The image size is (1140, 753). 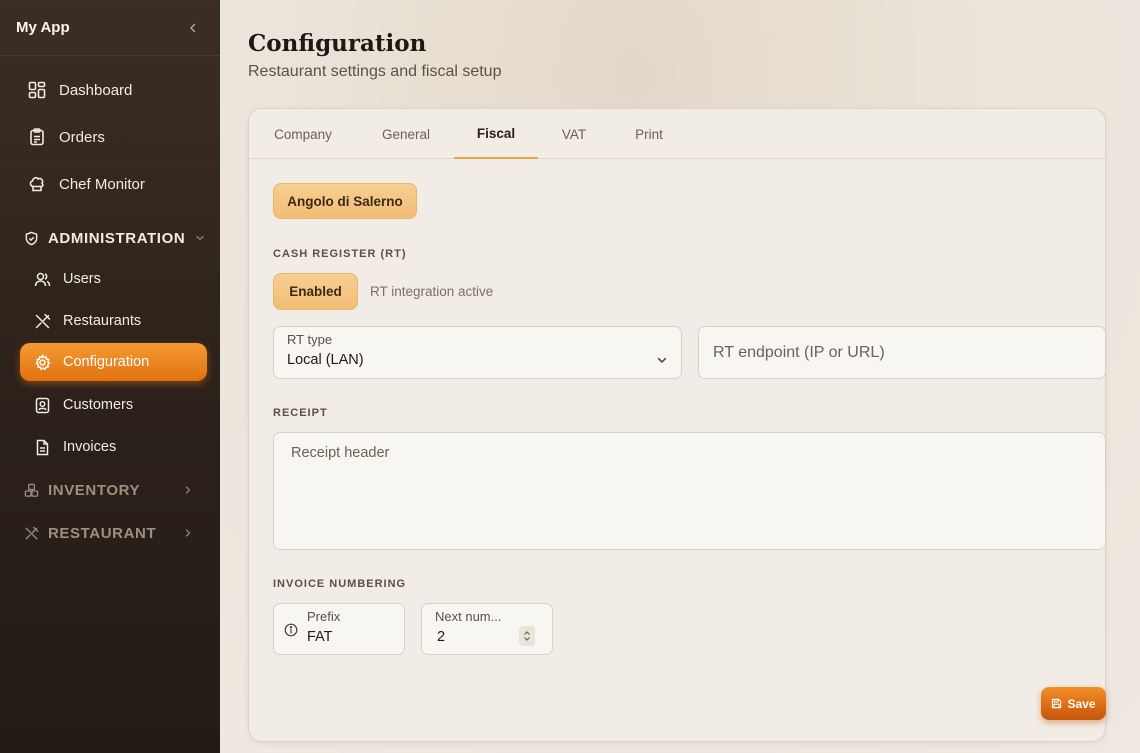 I want to click on sidebar-section-label: RESTAURANT, so click(x=102, y=533).